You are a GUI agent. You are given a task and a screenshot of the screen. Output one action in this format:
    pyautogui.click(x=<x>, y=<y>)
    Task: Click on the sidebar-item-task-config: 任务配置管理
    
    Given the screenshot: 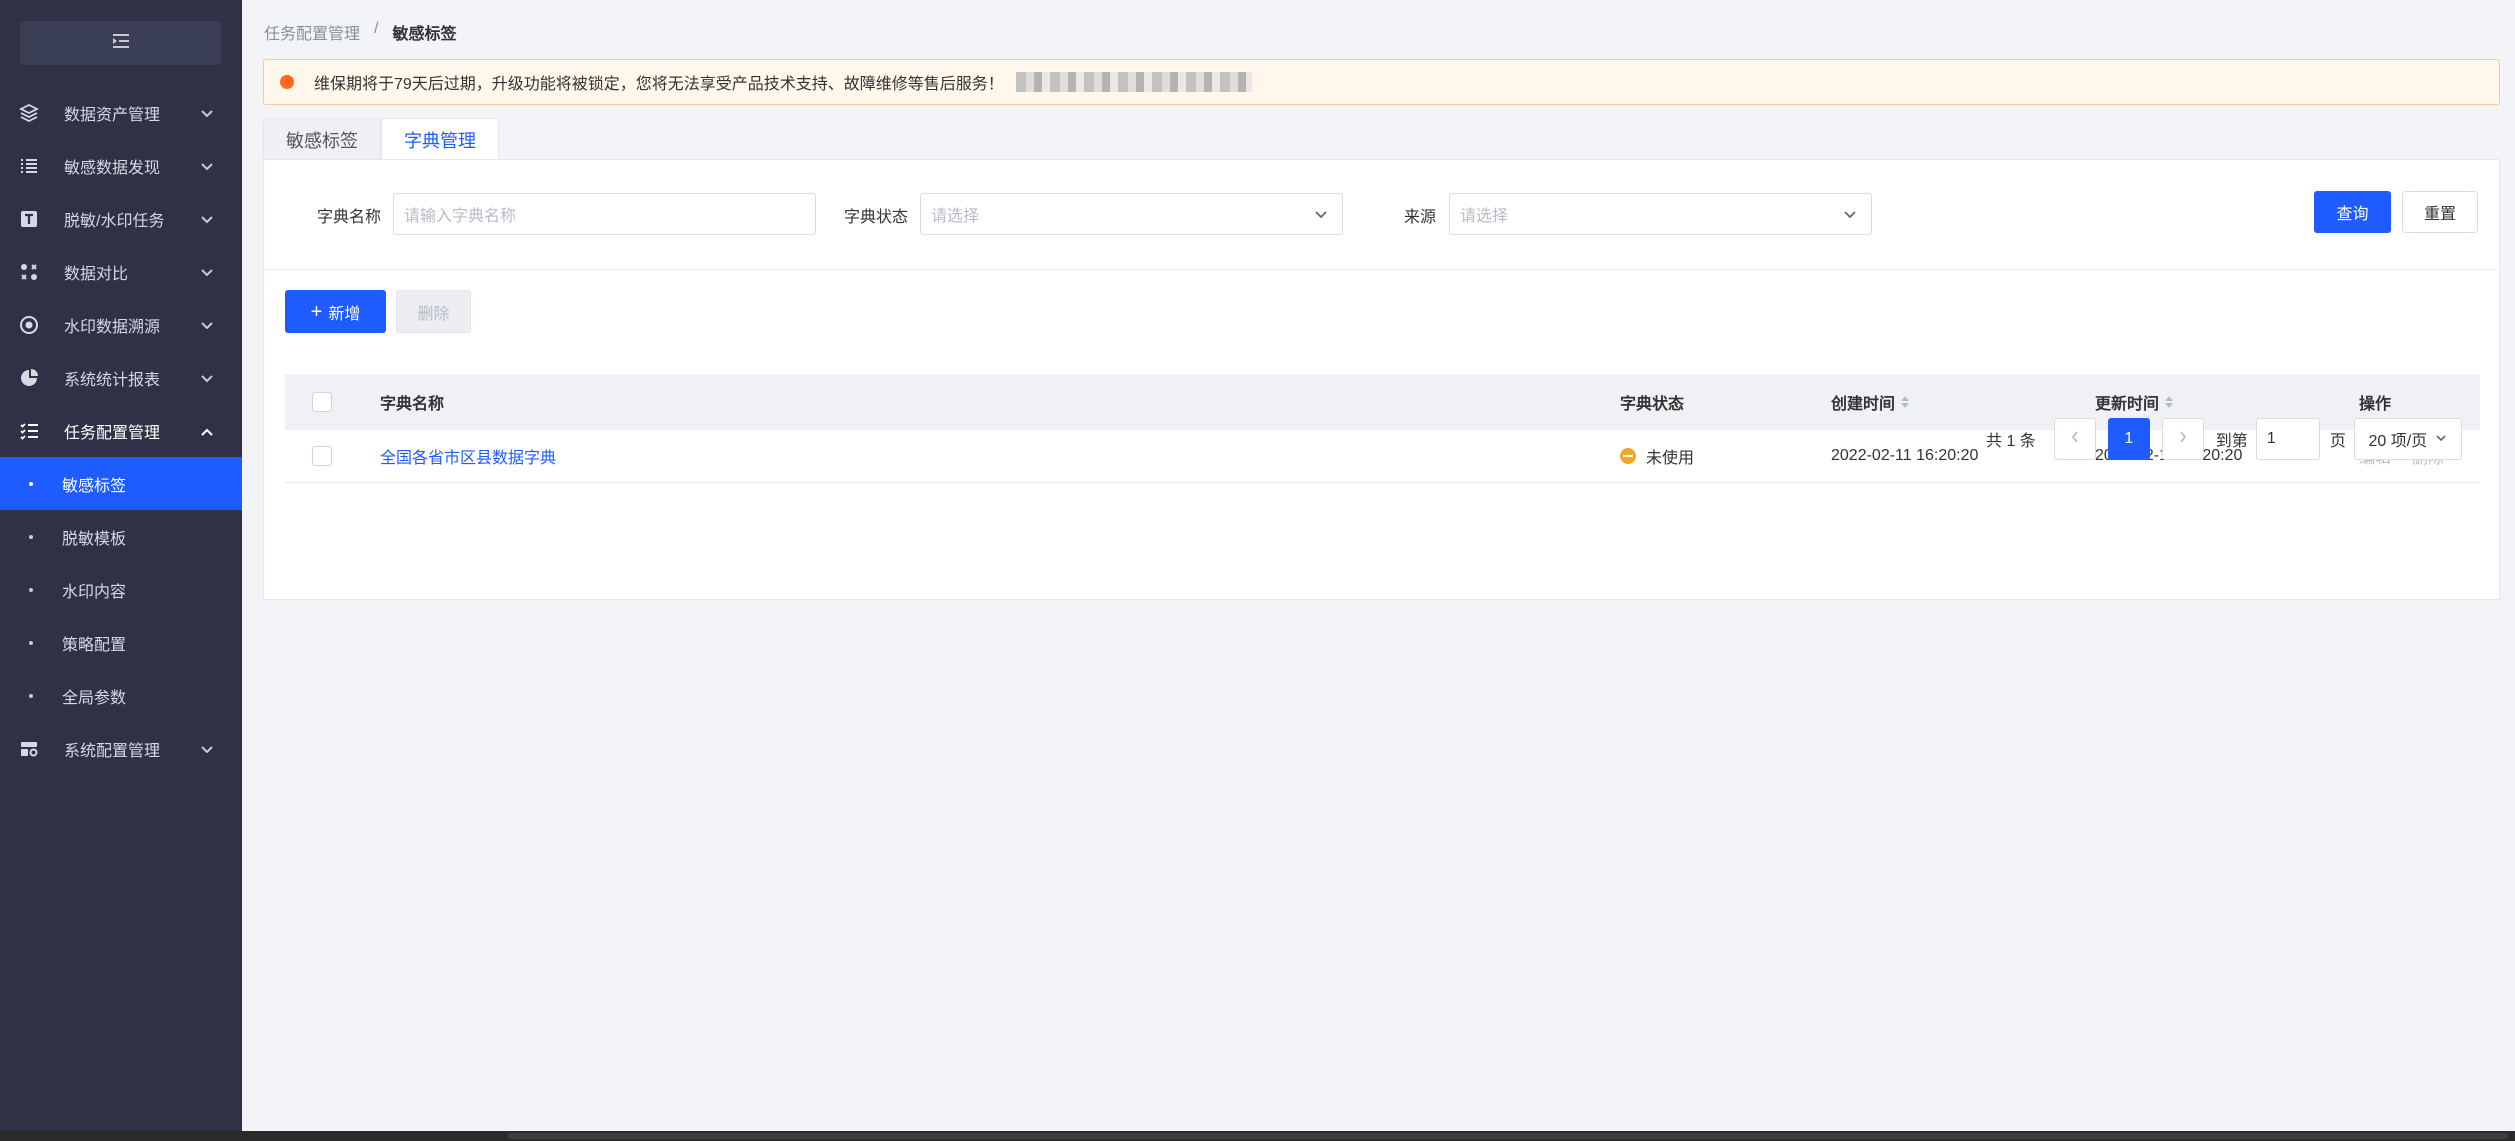 What is the action you would take?
    pyautogui.click(x=121, y=430)
    